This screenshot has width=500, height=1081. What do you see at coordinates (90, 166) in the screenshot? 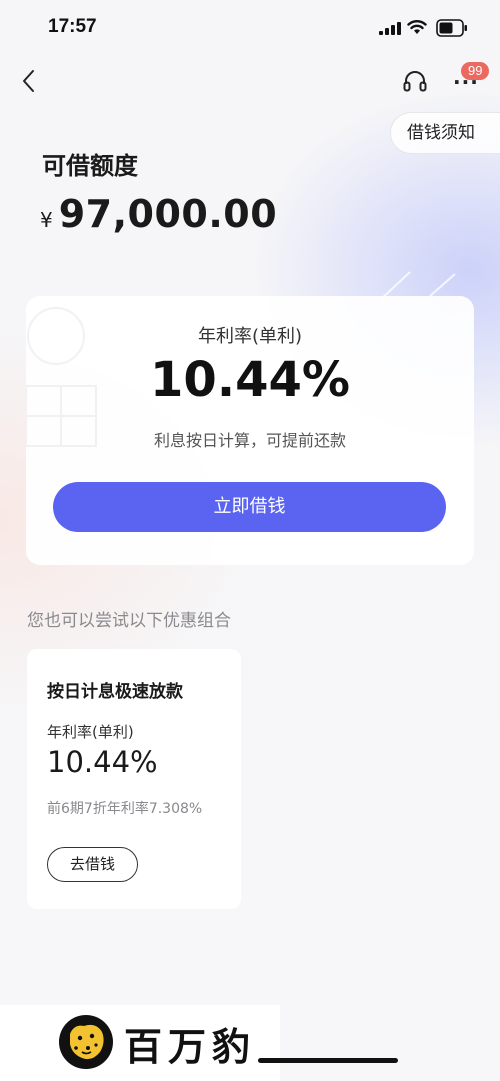
I see `page-title: 可借额度` at bounding box center [90, 166].